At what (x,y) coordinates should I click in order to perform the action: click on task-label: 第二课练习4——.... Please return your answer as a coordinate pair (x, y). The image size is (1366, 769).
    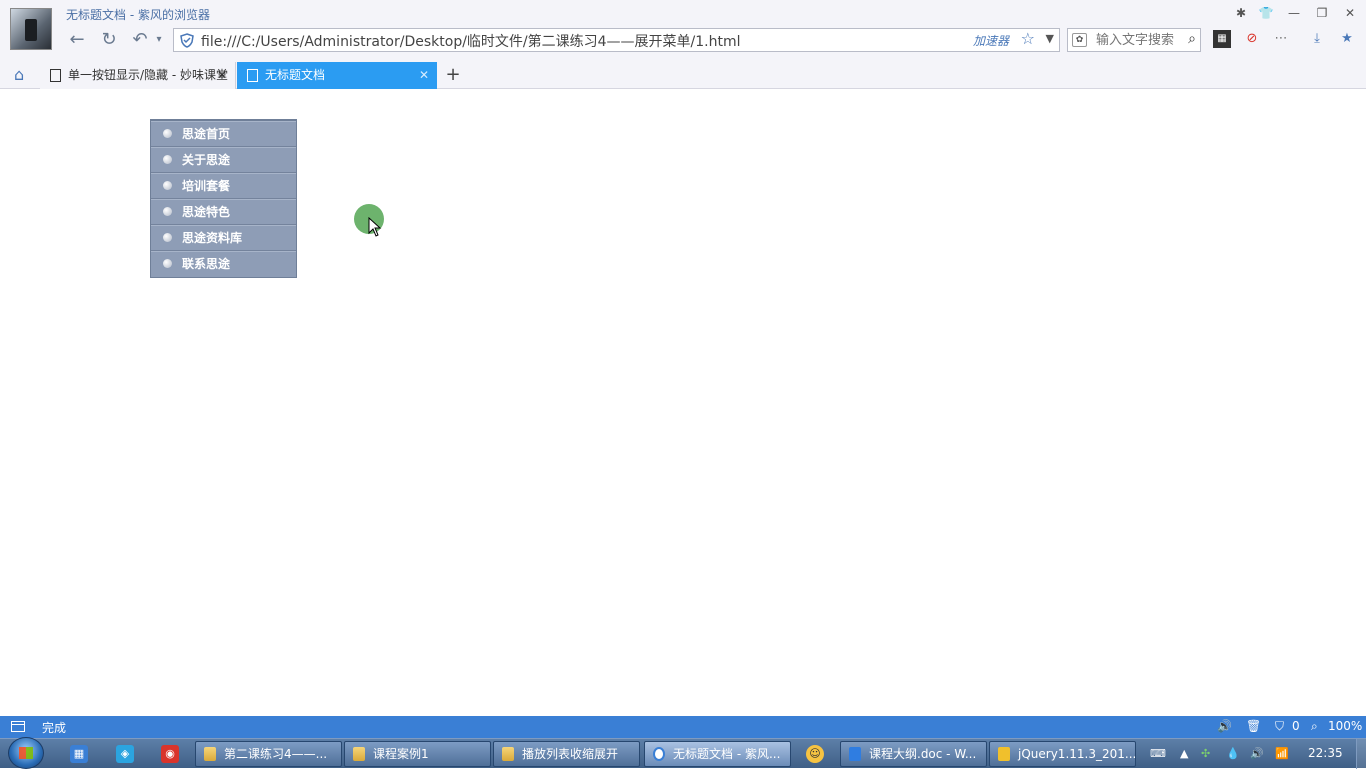
    Looking at the image, I should click on (276, 754).